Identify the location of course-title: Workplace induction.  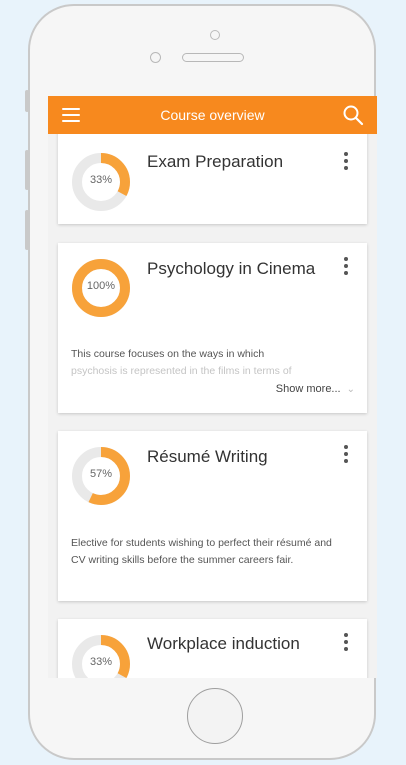
(223, 643).